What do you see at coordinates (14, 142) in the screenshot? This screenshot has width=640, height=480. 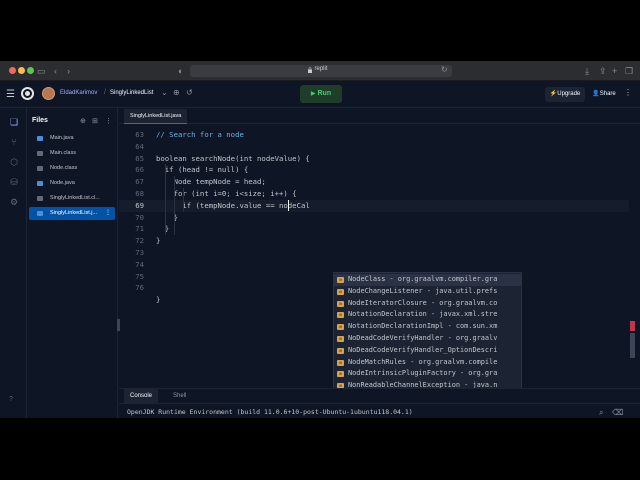 I see `version-control-icon: ⑂` at bounding box center [14, 142].